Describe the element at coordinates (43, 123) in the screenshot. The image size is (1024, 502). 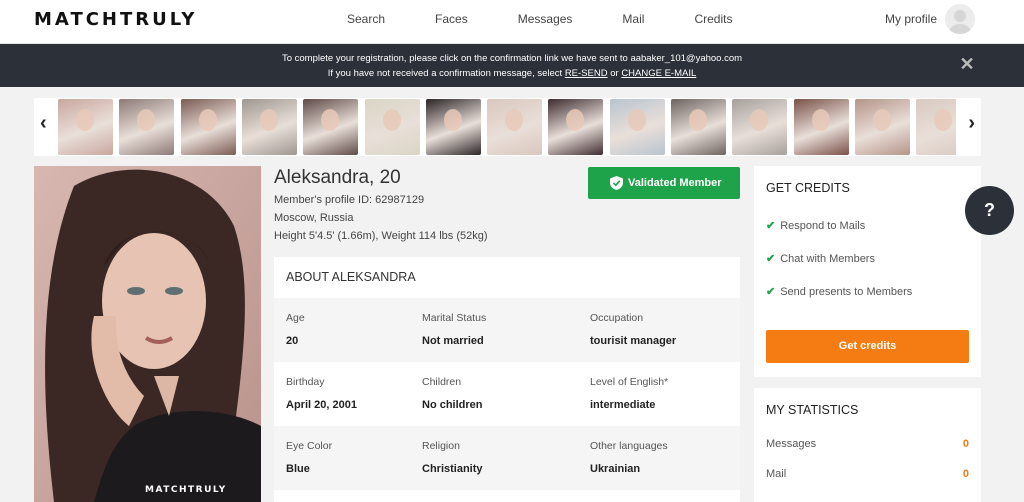
I see `chevron-left-icon: ‹` at that location.